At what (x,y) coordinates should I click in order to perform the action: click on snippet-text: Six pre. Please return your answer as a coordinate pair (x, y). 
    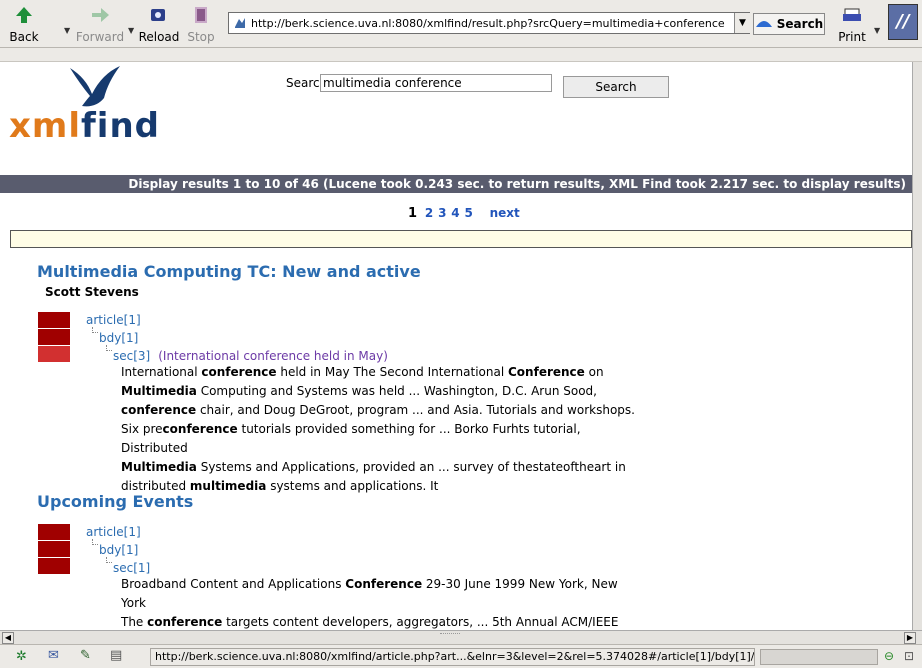
    Looking at the image, I should click on (142, 429).